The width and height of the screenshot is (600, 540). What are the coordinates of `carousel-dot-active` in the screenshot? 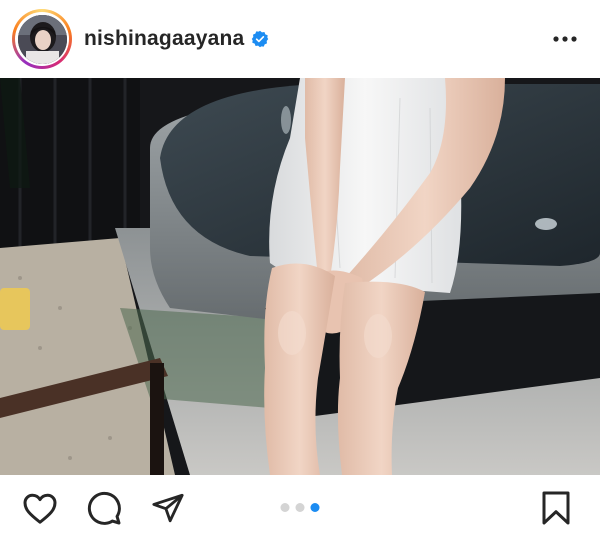 It's located at (315, 507).